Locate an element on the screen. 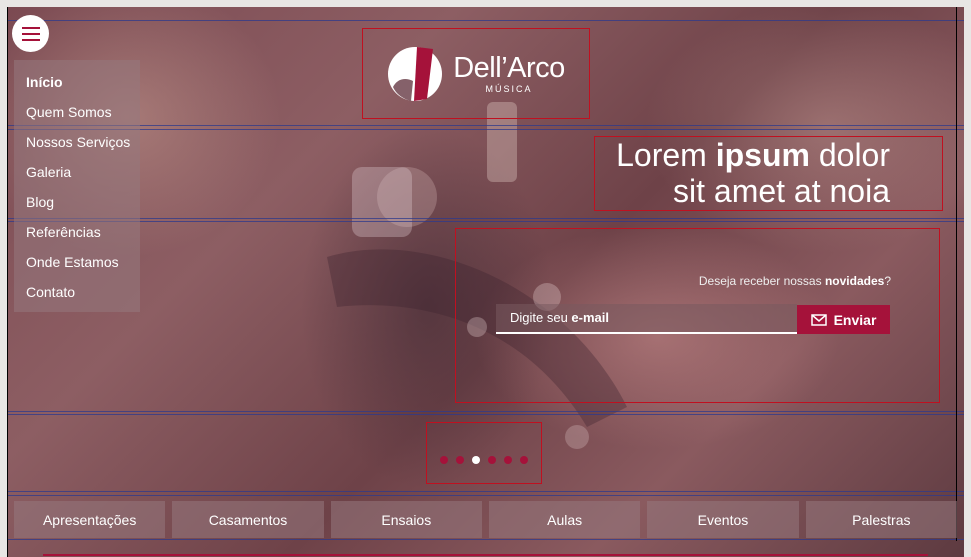  envelope-icon is located at coordinates (818, 319).